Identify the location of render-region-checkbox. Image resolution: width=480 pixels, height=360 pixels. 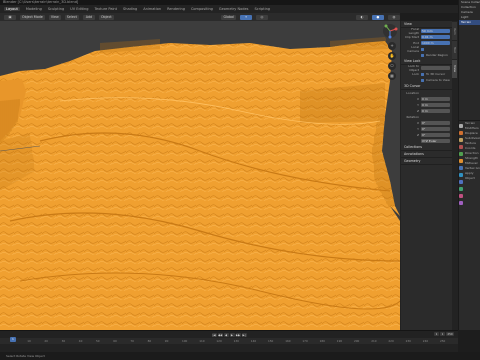
(422, 55).